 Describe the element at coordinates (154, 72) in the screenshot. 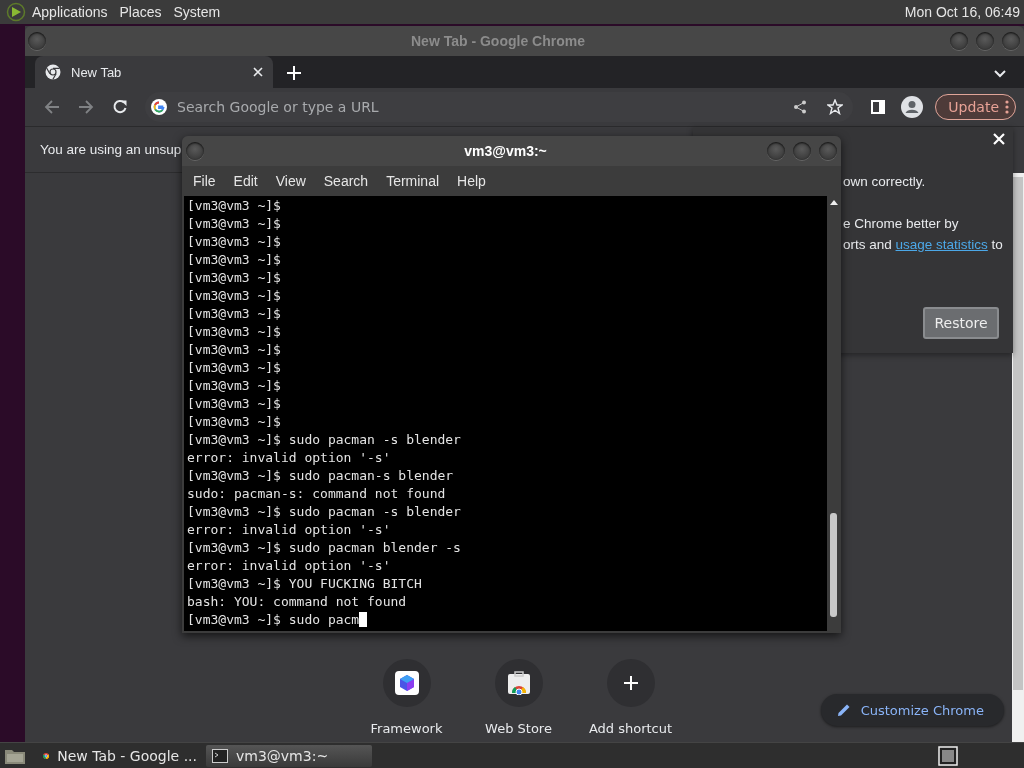

I see `browser-tab: New Tab` at that location.